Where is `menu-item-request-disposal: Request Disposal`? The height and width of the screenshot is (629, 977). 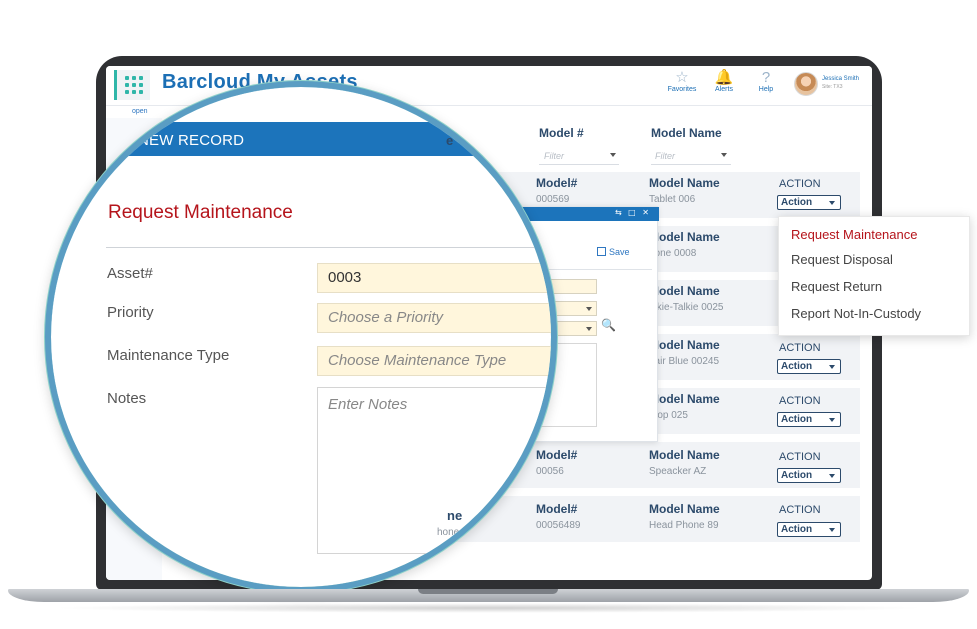
menu-item-request-disposal: Request Disposal is located at coordinates (842, 259).